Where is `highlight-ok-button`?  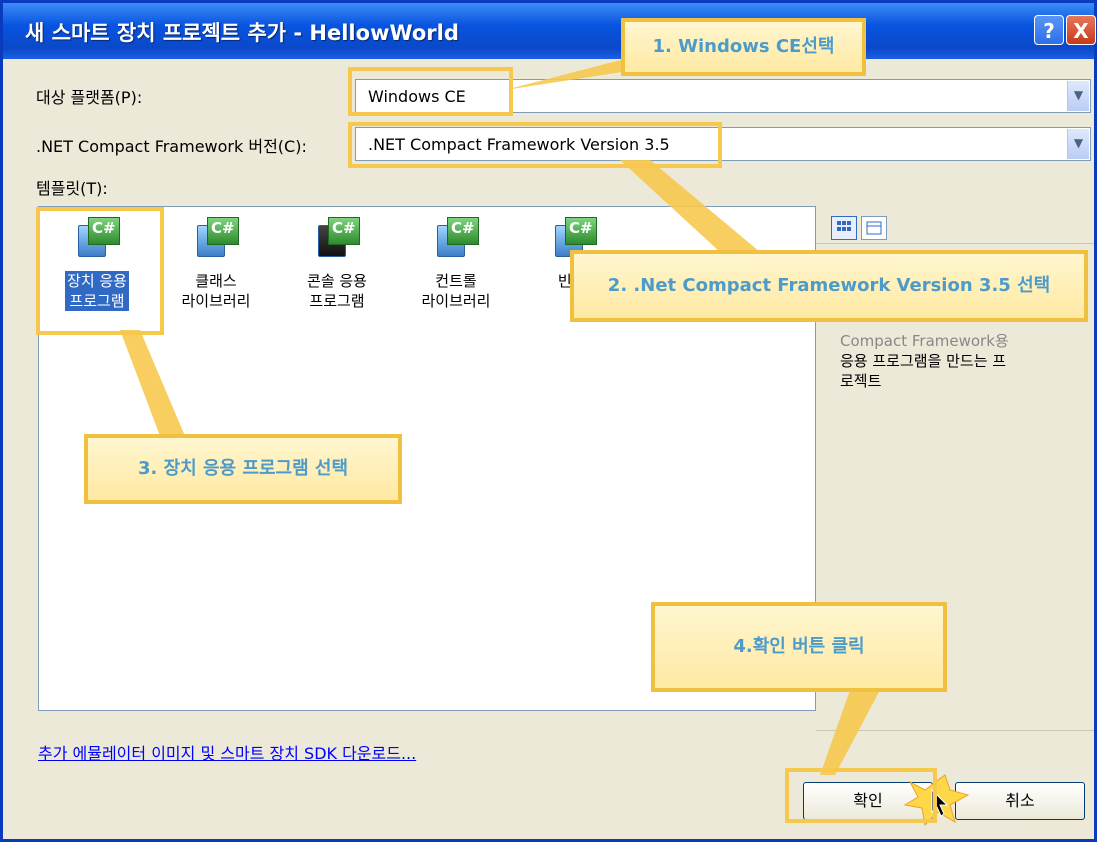
highlight-ok-button is located at coordinates (861, 795).